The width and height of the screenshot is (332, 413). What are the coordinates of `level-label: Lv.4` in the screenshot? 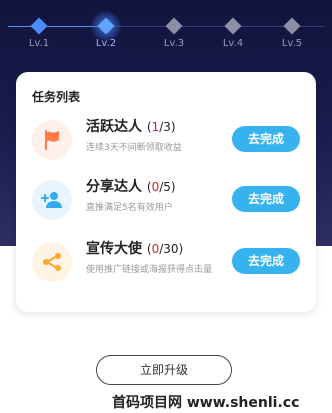 It's located at (233, 43).